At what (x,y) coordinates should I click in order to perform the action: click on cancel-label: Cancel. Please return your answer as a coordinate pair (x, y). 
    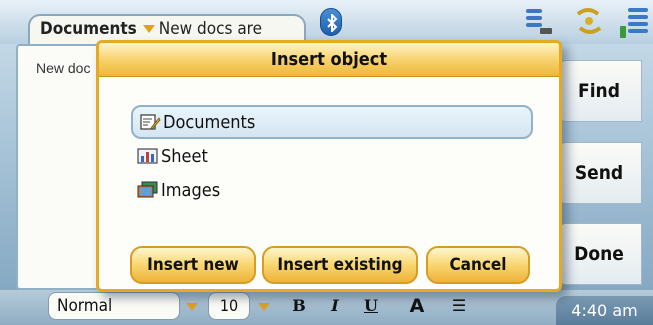
    Looking at the image, I should click on (478, 265).